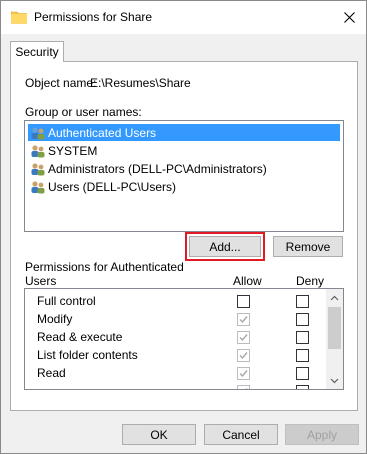 The height and width of the screenshot is (454, 367). I want to click on scroll-up-button, so click(334, 297).